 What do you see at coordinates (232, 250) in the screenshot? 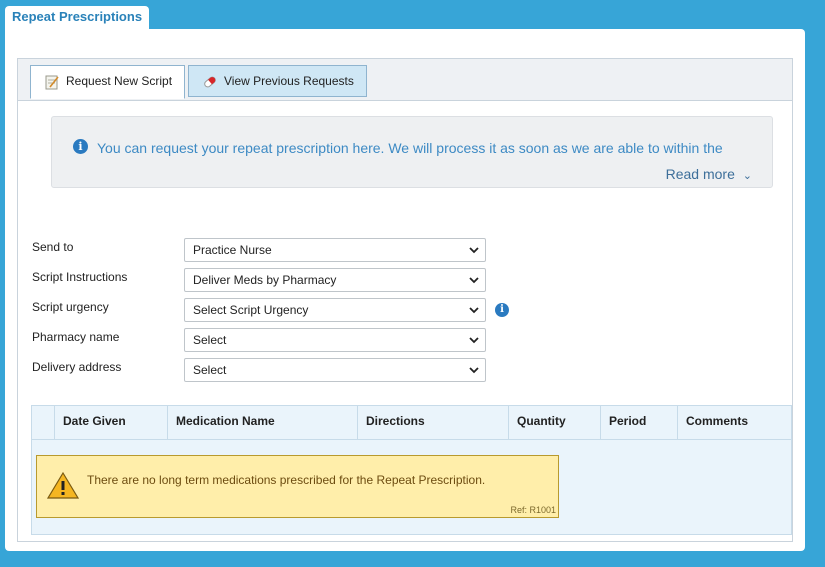
I see `send-to-value: Practice Nurse` at bounding box center [232, 250].